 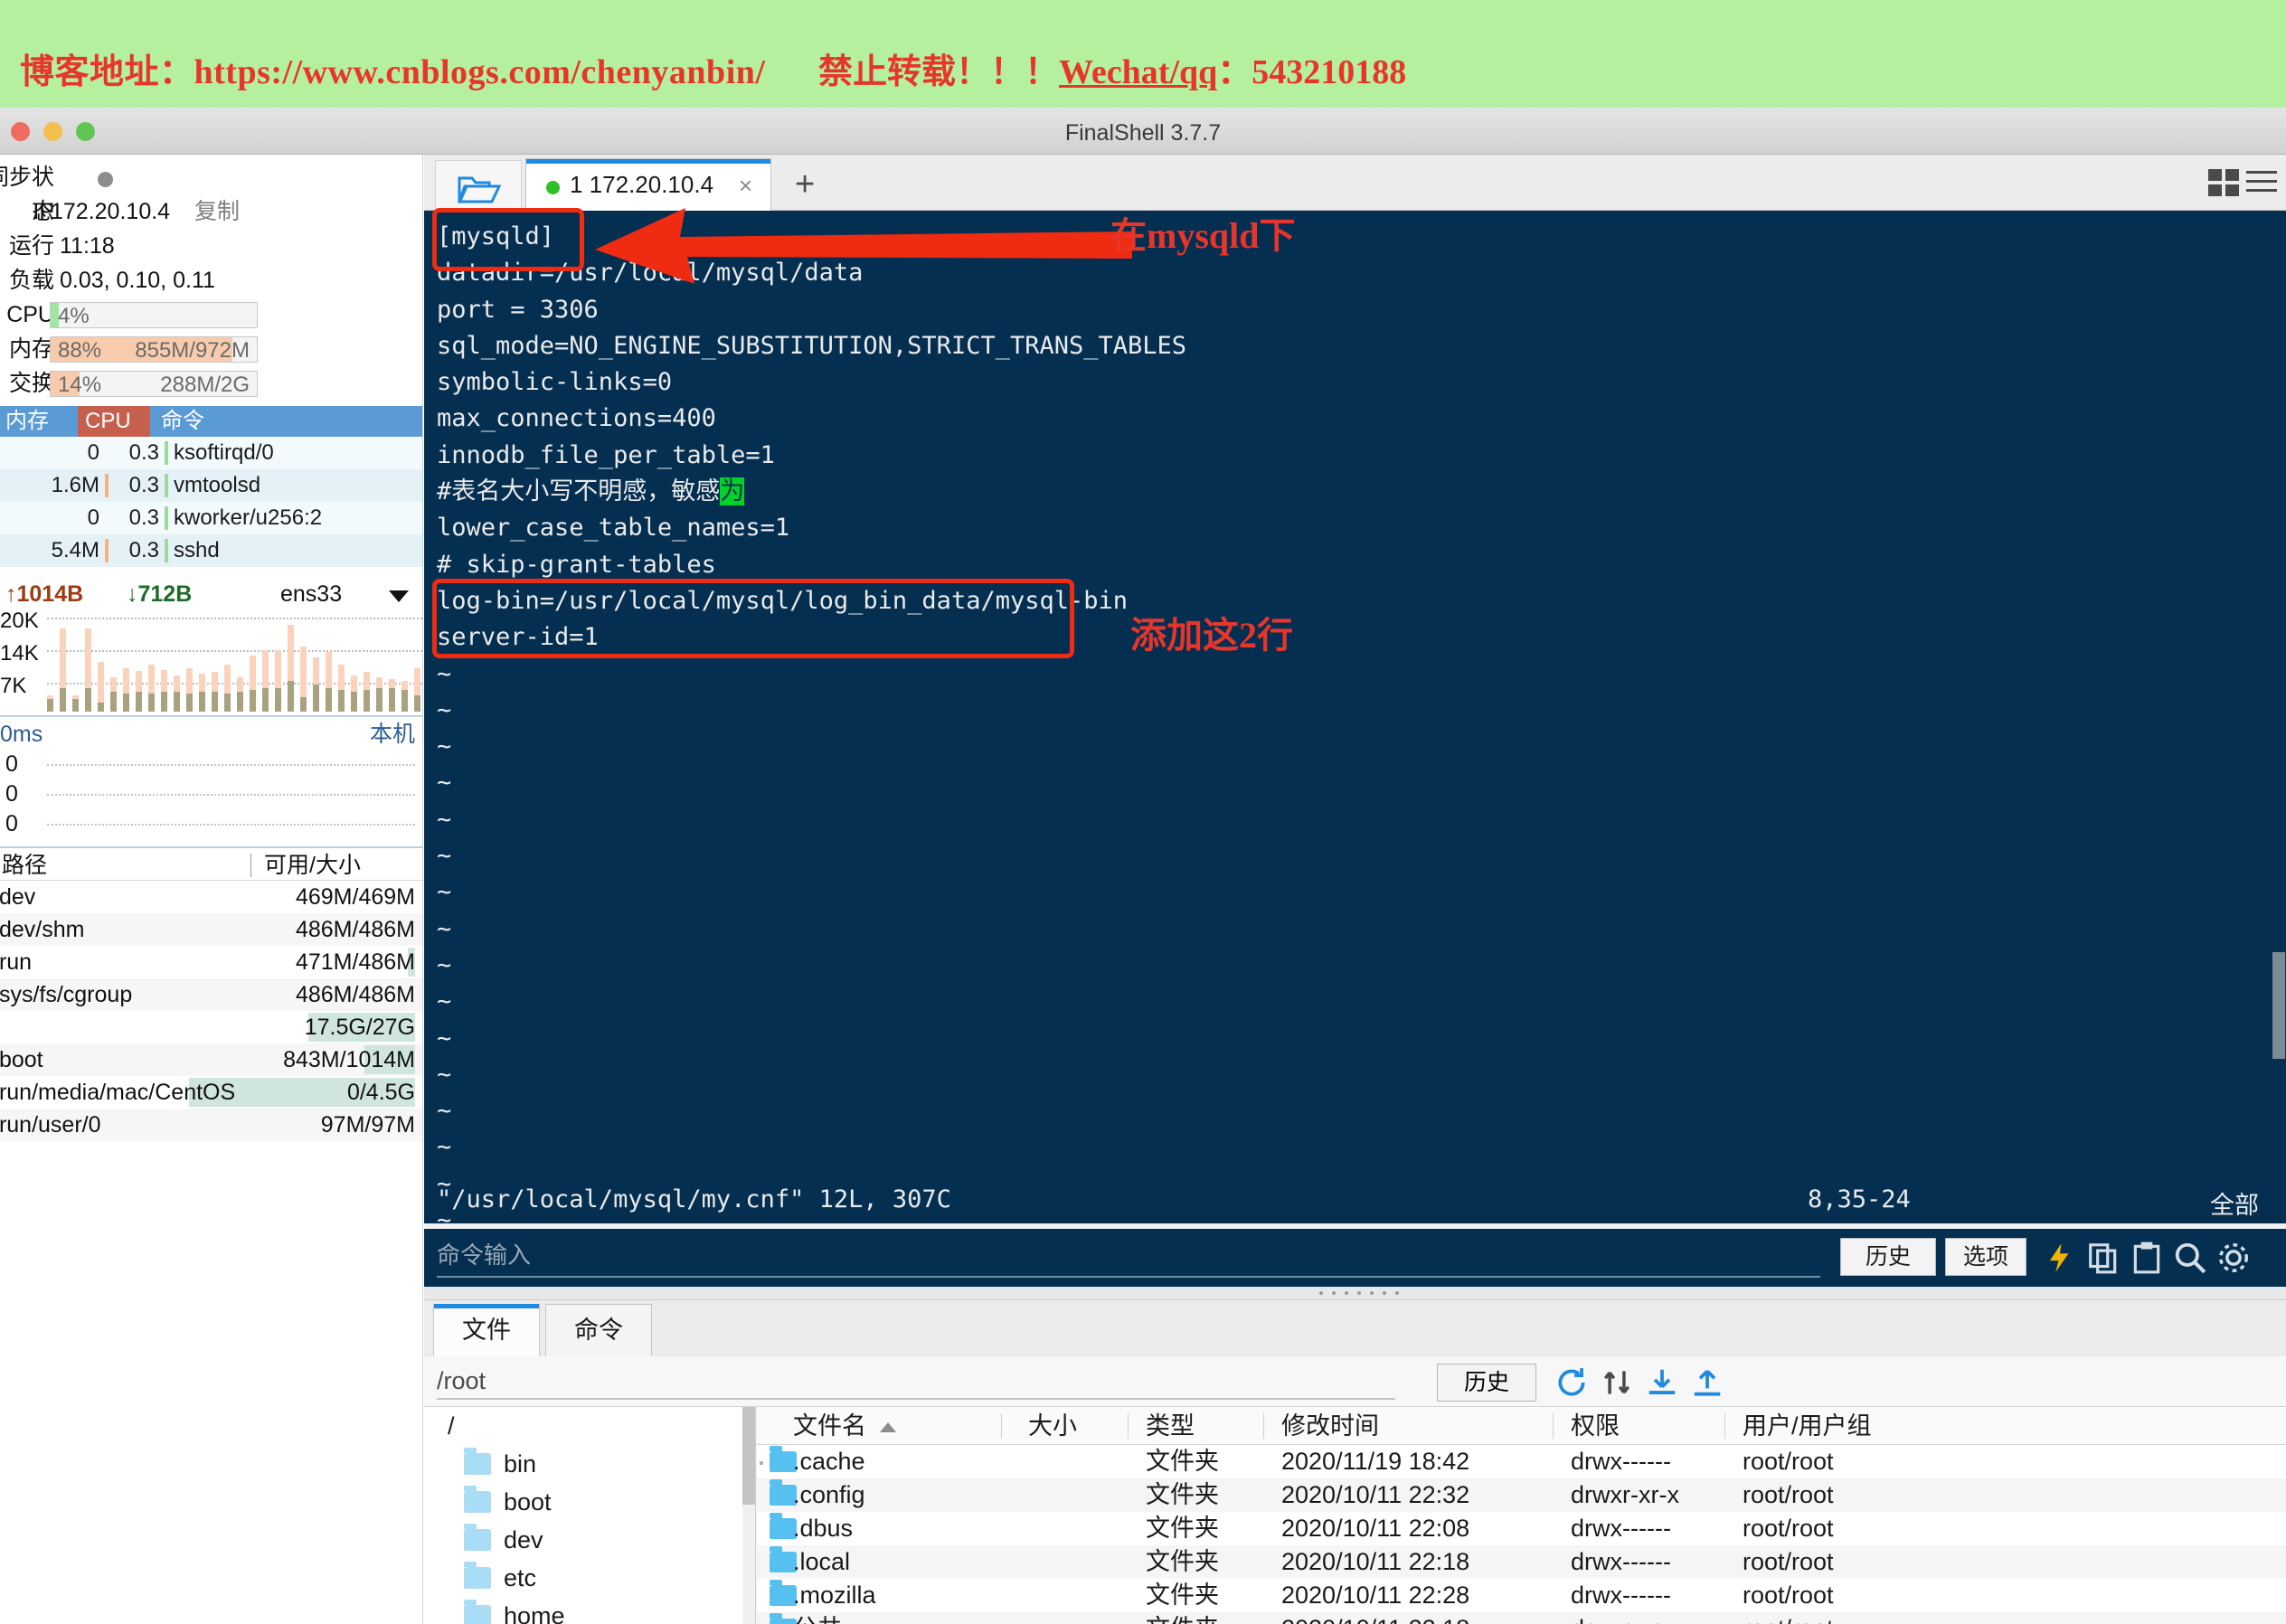 I want to click on network-interface-name: ens33, so click(x=311, y=594).